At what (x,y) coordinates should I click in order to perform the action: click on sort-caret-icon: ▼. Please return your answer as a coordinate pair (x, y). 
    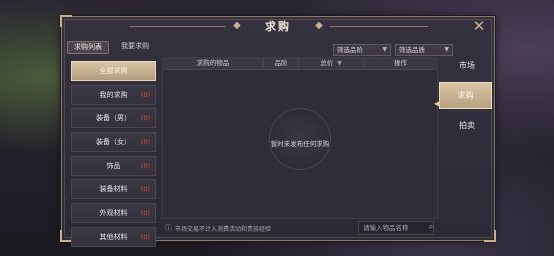
    Looking at the image, I should click on (339, 63).